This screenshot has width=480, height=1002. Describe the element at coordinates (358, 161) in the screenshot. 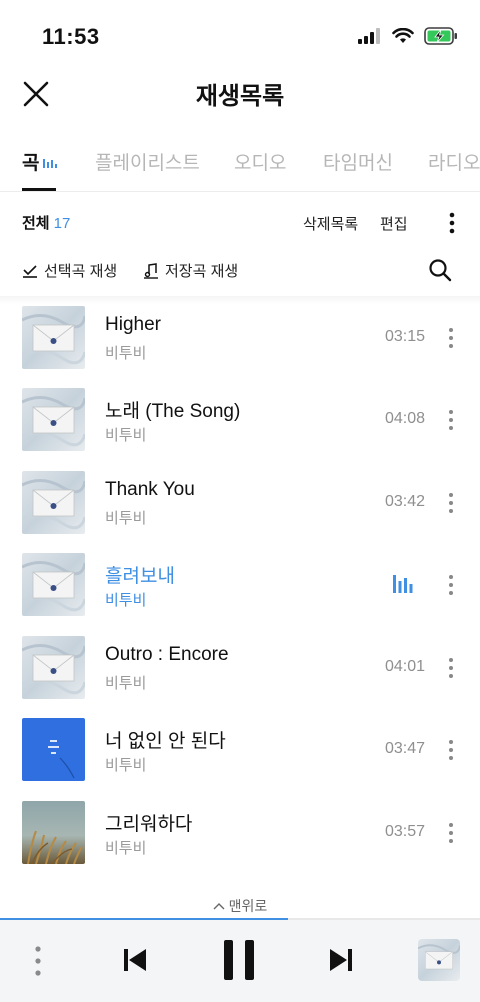

I see `tab-timemachine: 타임머신` at that location.